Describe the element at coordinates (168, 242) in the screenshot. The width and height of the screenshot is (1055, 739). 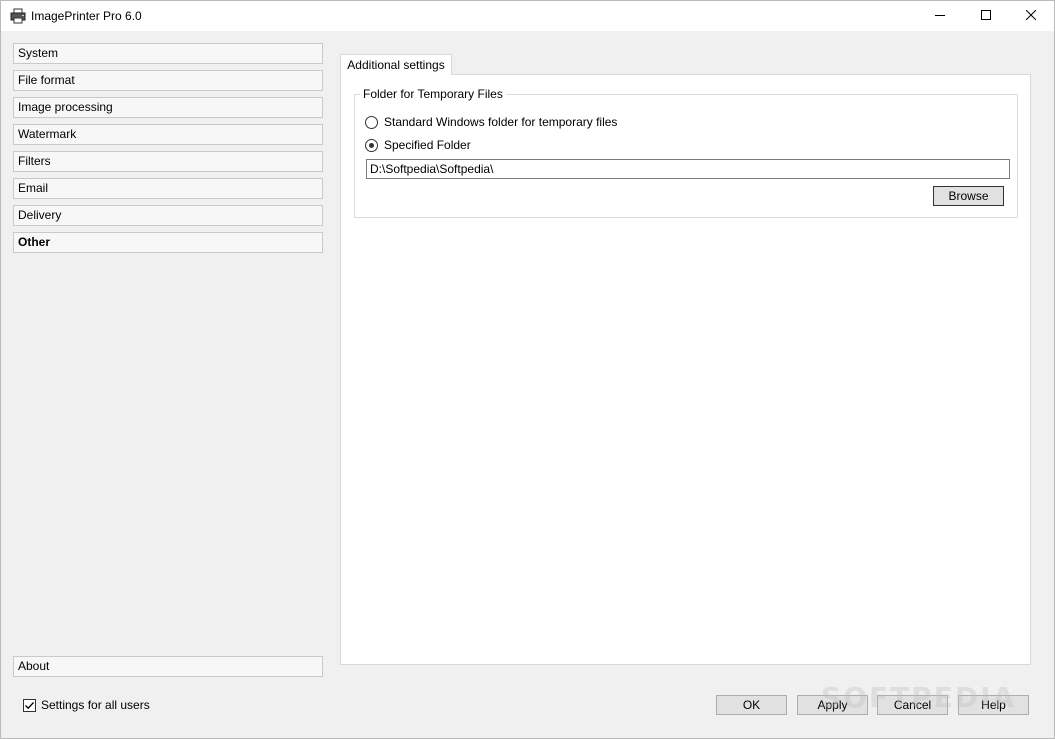
I see `sidebar-item-other: Other` at that location.